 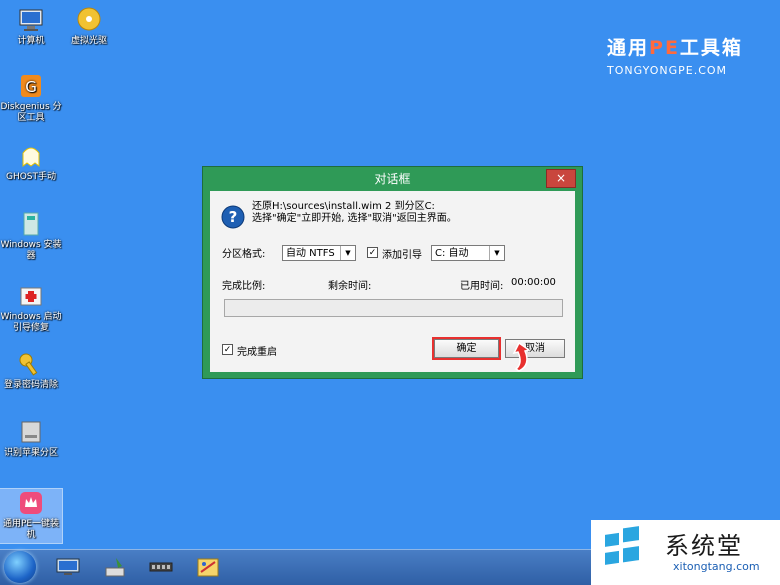 What do you see at coordinates (372, 252) in the screenshot?
I see `add-boot-checkbox: ✓` at bounding box center [372, 252].